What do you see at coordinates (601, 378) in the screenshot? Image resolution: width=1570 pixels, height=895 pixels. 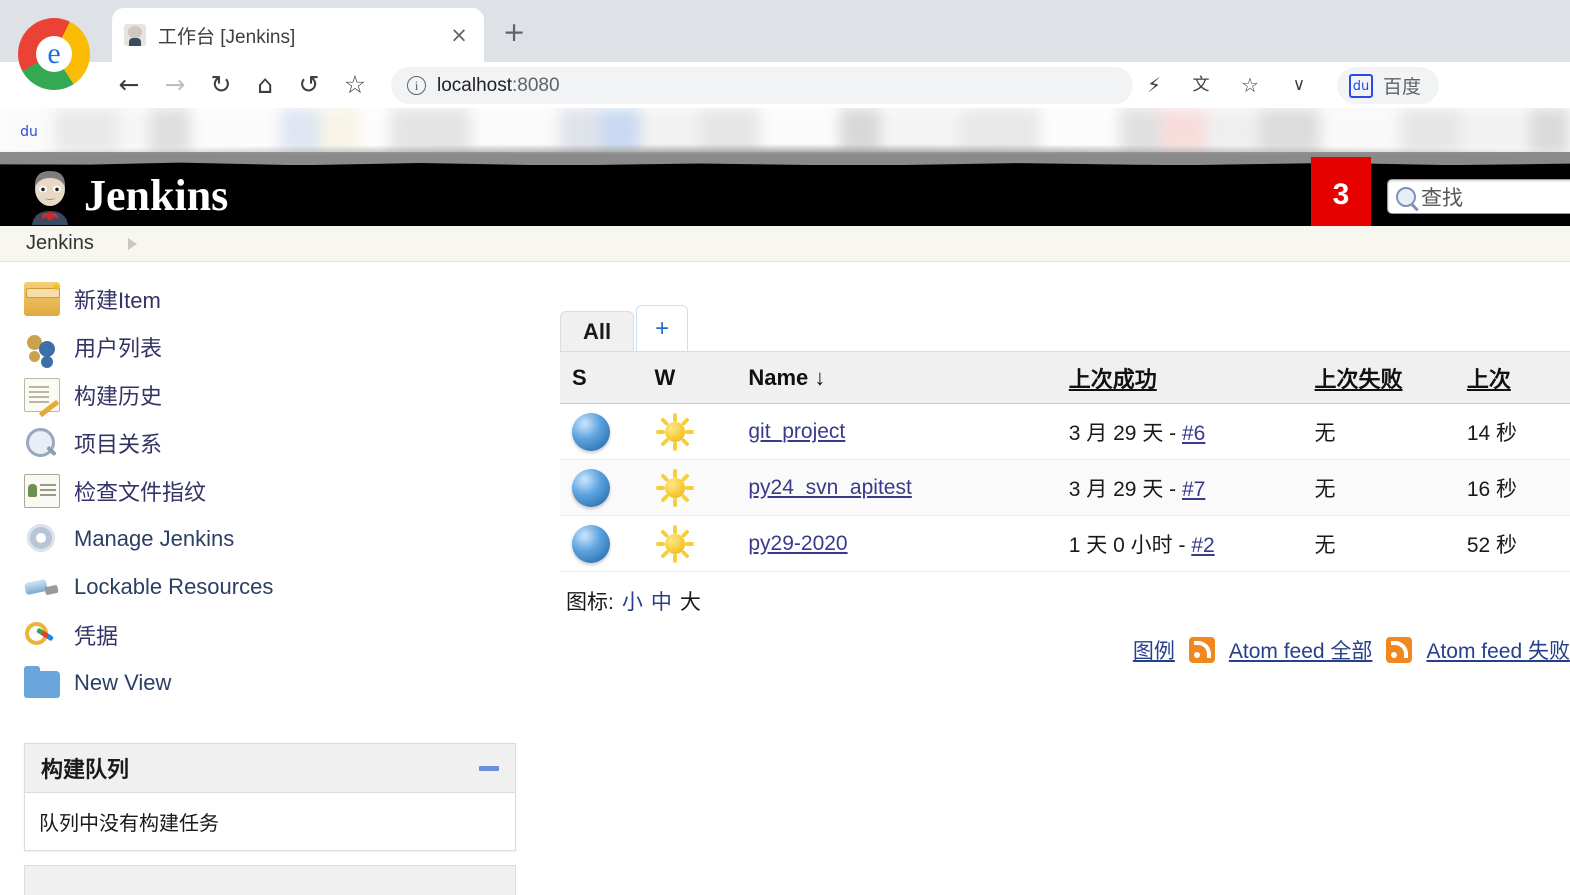 I see `column-header-status: S` at bounding box center [601, 378].